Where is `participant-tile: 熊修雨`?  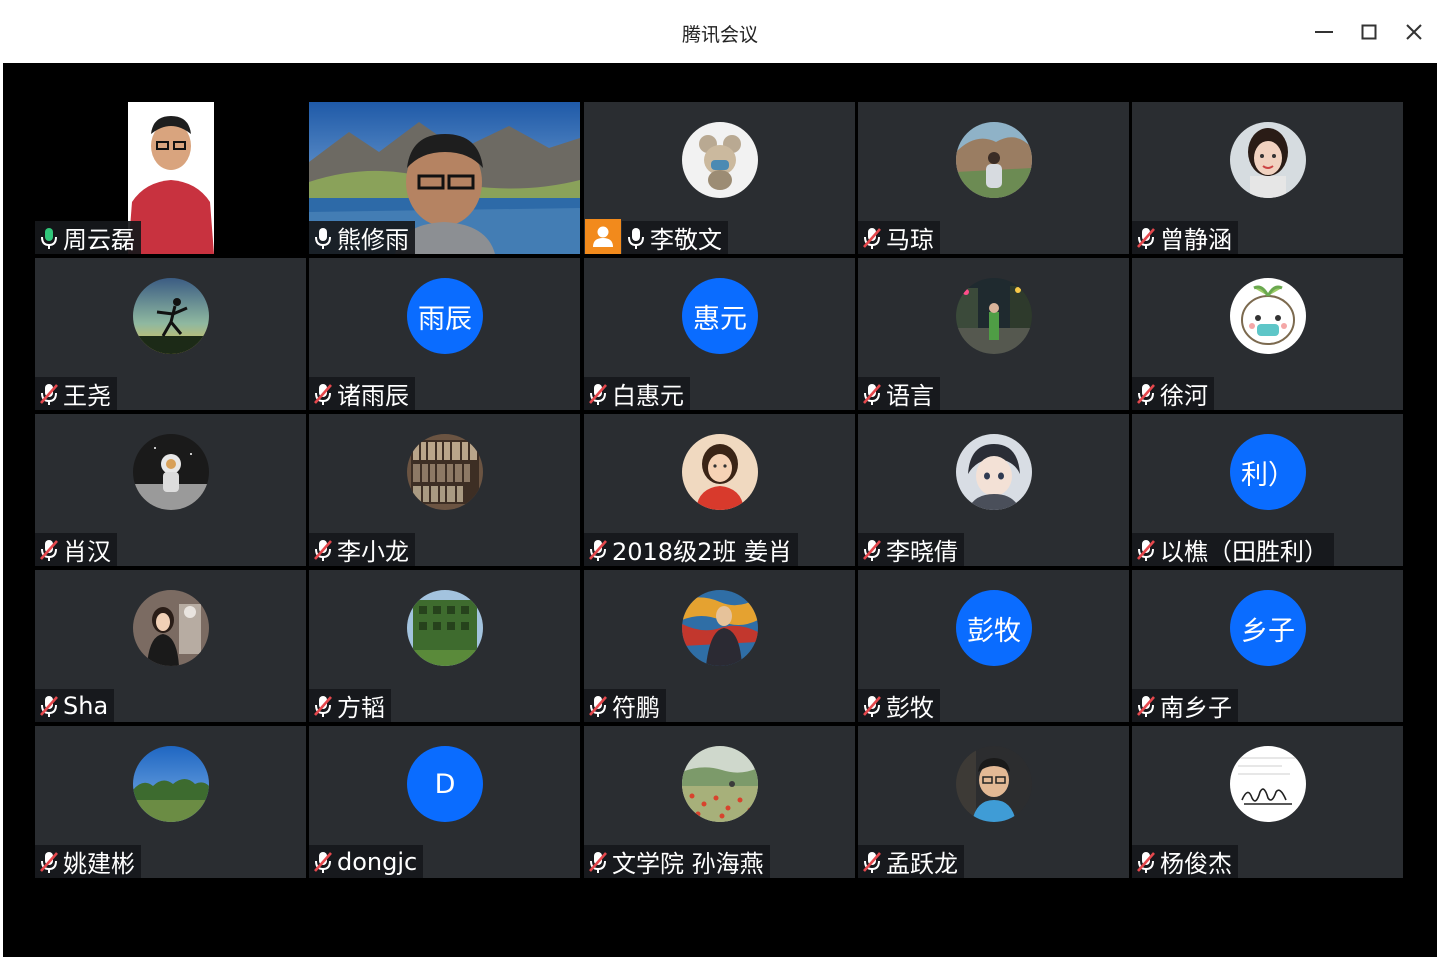
participant-tile: 熊修雨 is located at coordinates (444, 178).